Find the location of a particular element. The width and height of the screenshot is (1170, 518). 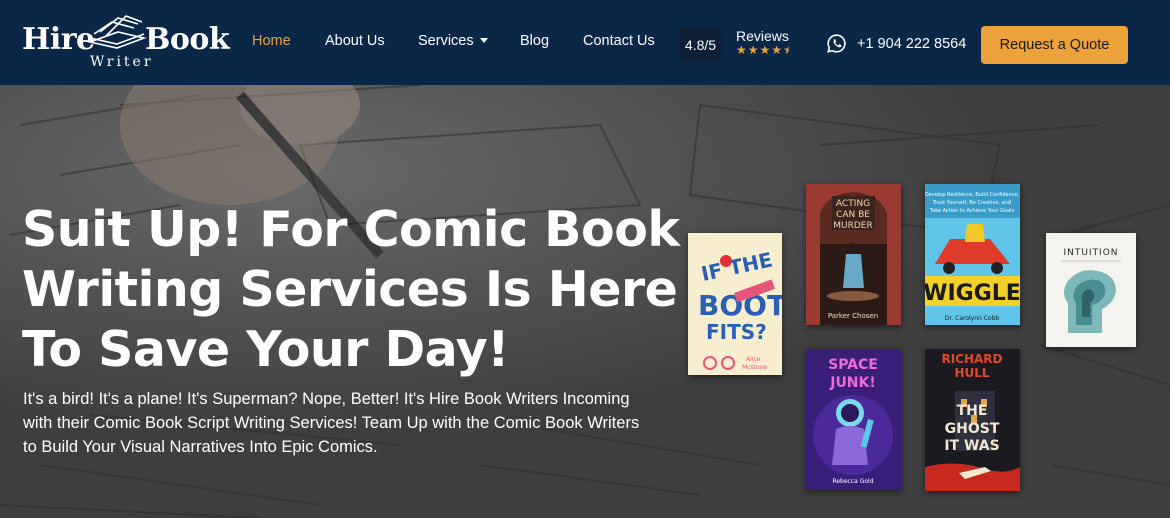

svg-text: Mcstone is located at coordinates (754, 367).